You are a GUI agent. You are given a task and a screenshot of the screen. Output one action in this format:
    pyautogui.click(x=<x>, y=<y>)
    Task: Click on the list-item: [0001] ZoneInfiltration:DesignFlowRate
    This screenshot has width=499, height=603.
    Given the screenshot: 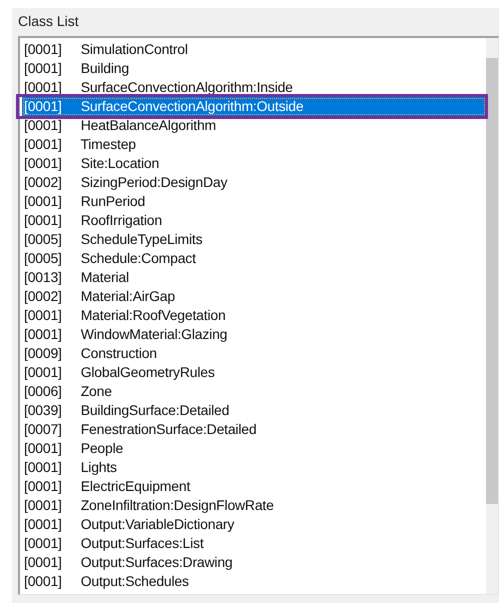 What is the action you would take?
    pyautogui.click(x=254, y=505)
    